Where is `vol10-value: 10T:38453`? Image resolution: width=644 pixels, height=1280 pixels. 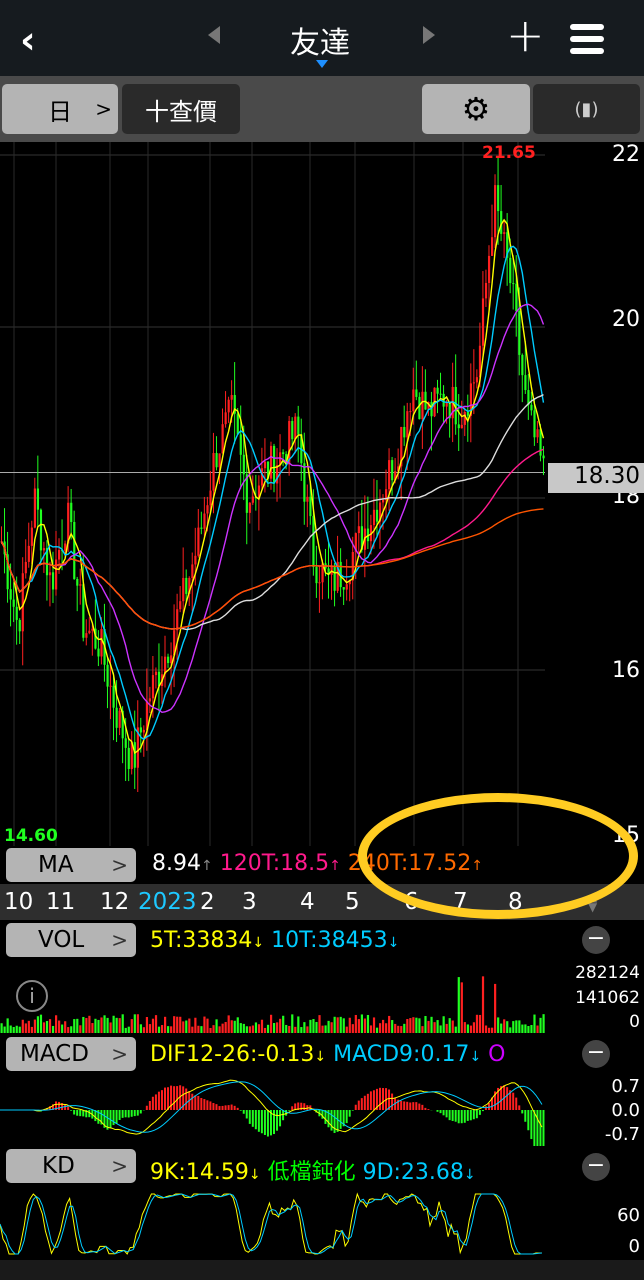
vol10-value: 10T:38453 is located at coordinates (329, 940).